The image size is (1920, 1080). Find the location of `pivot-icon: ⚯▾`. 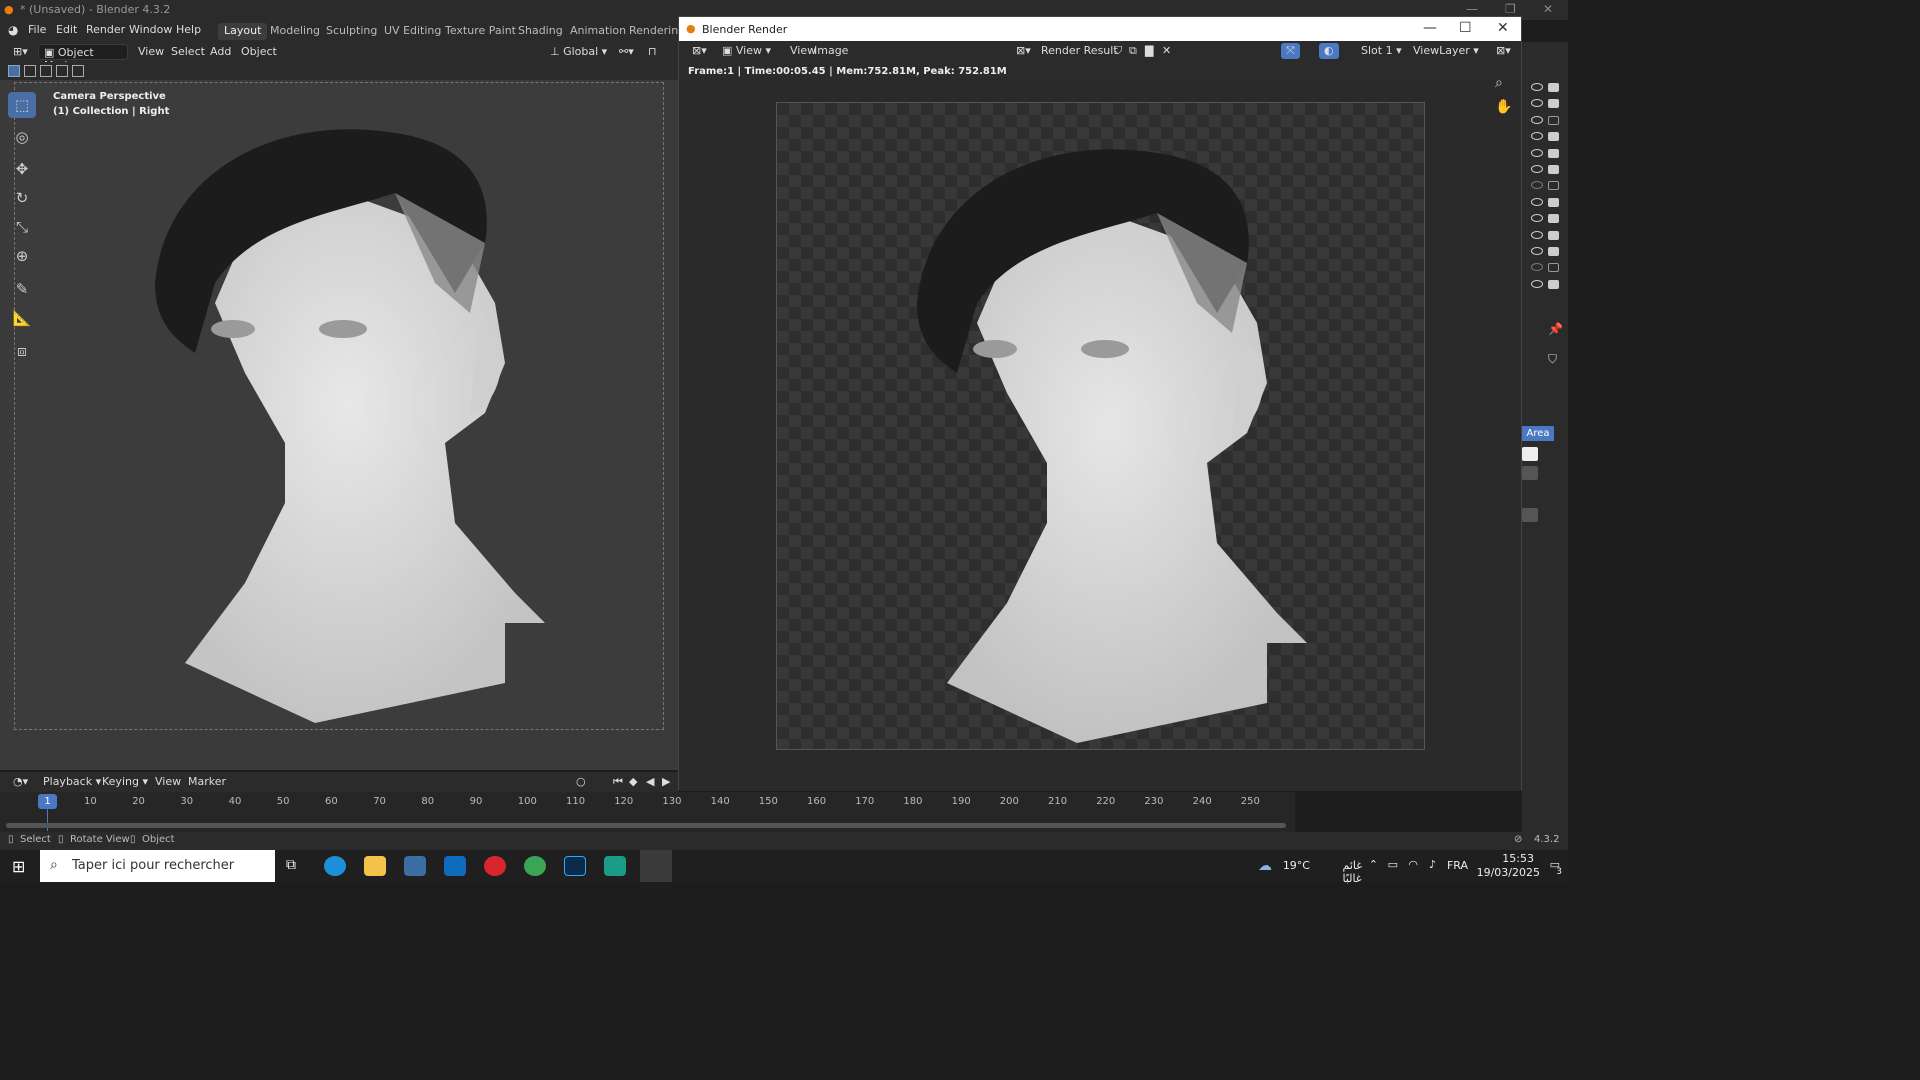

pivot-icon: ⚯▾ is located at coordinates (626, 52).